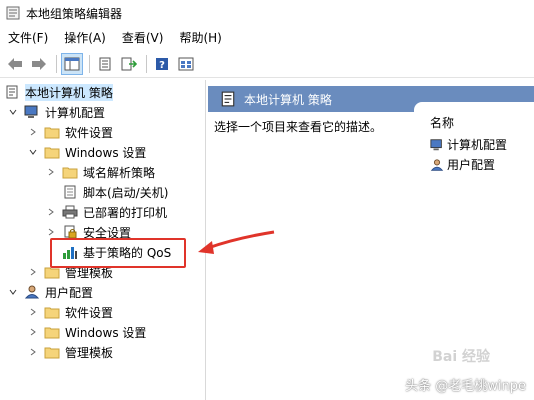 This screenshot has height=400, width=534. Describe the element at coordinates (13, 13) in the screenshot. I see `policy-editor-icon` at that location.